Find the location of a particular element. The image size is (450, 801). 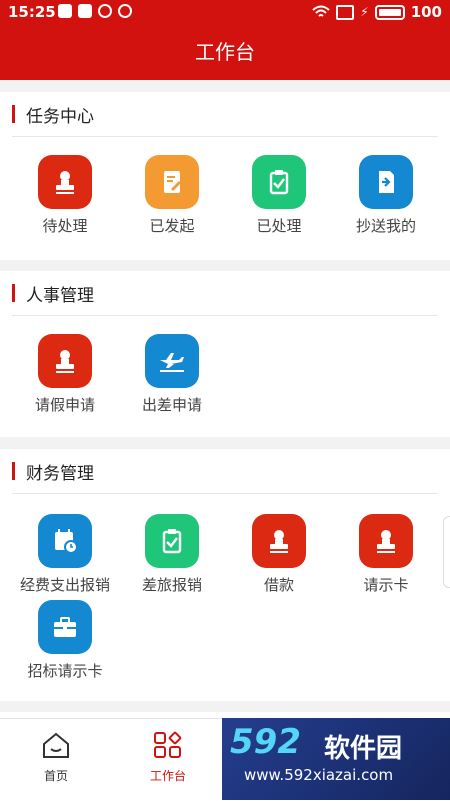

battery-icon is located at coordinates (389, 12).